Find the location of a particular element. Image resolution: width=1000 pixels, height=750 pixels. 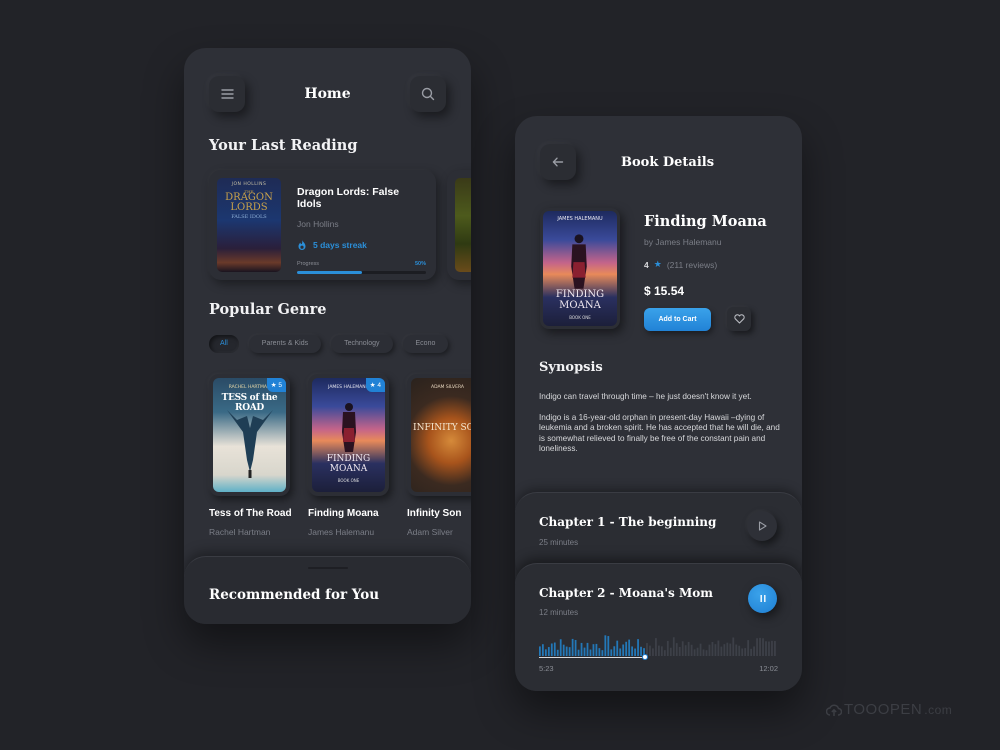

last-reading-heading: Your Last Reading is located at coordinates (283, 145).